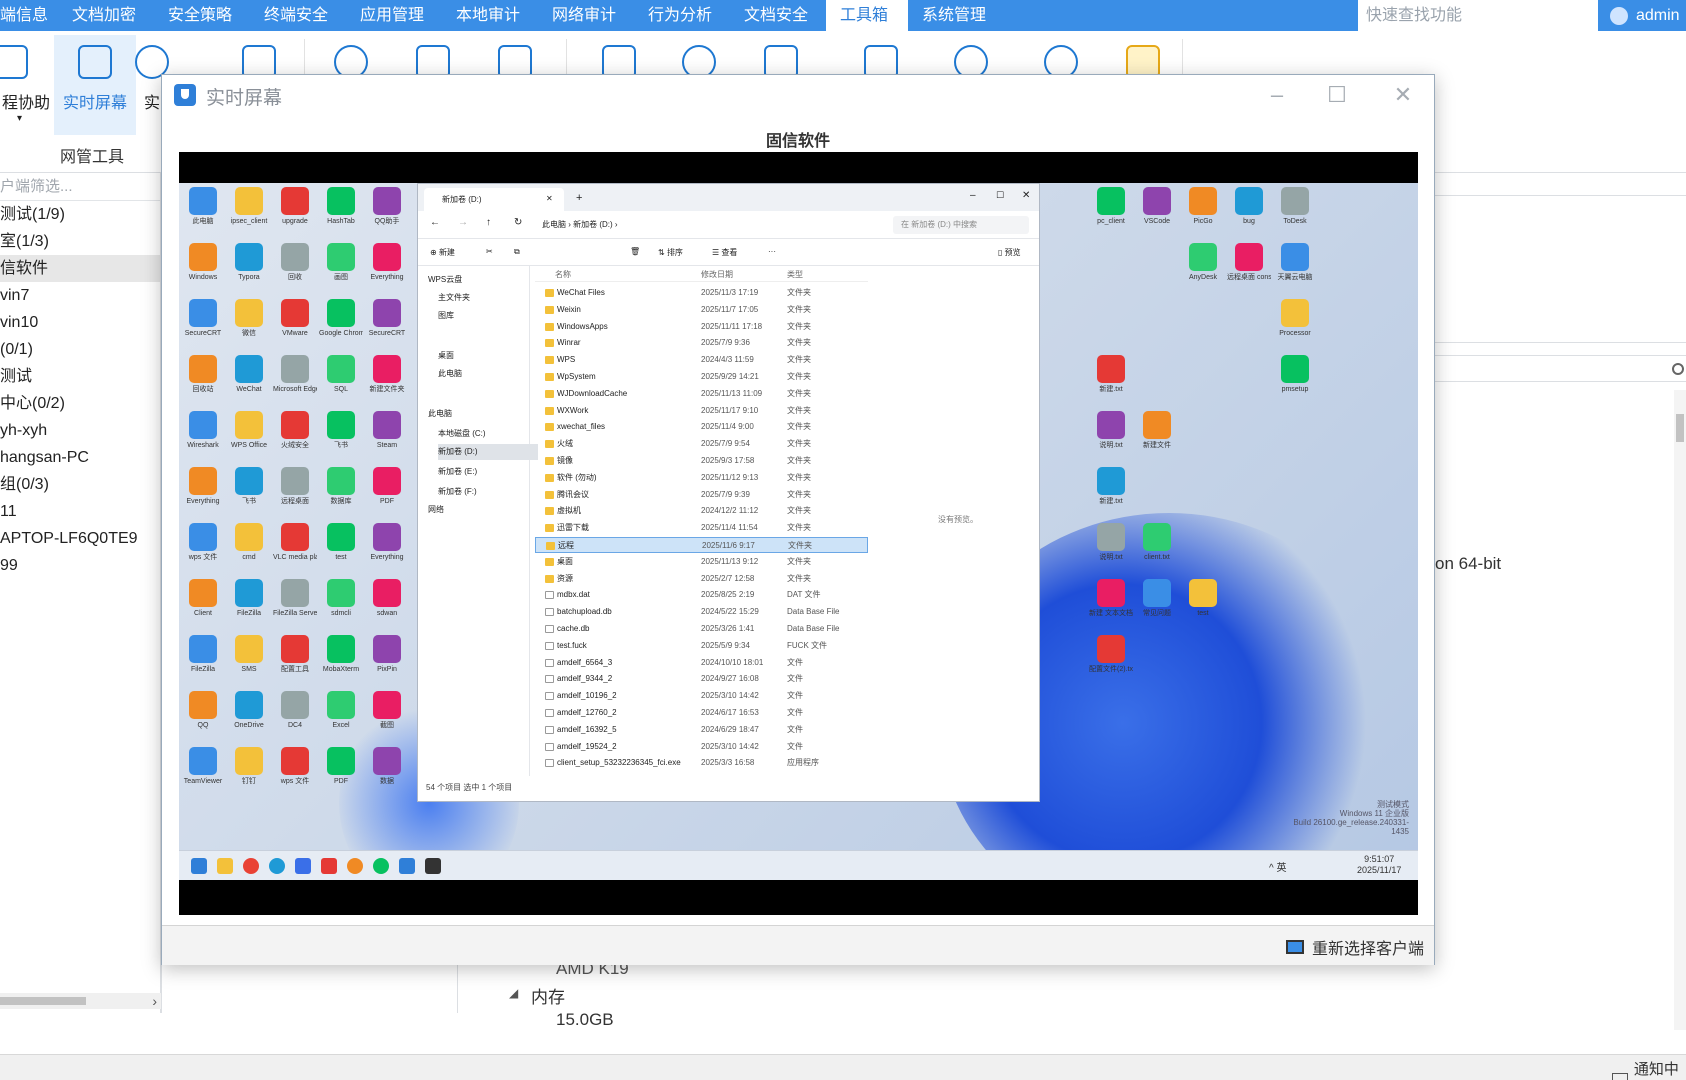  I want to click on wps-icon, so click(329, 866).